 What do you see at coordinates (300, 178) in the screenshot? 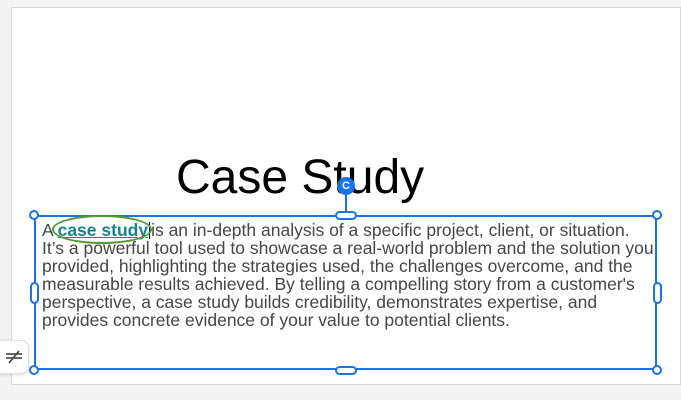
I see `slide-title: Case Study` at bounding box center [300, 178].